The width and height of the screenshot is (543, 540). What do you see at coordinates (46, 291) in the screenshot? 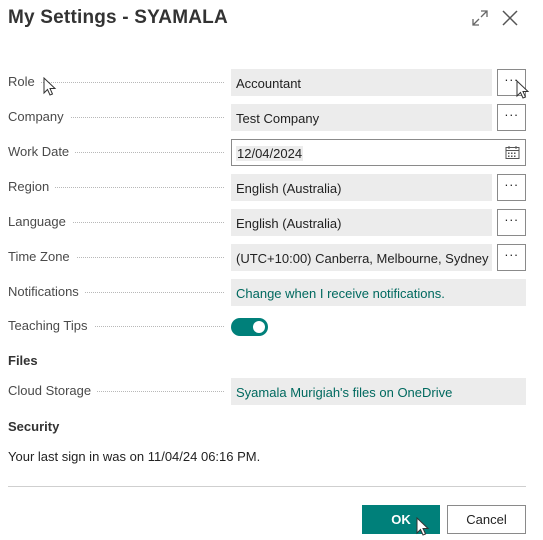
I see `notifications-label: Notifications` at bounding box center [46, 291].